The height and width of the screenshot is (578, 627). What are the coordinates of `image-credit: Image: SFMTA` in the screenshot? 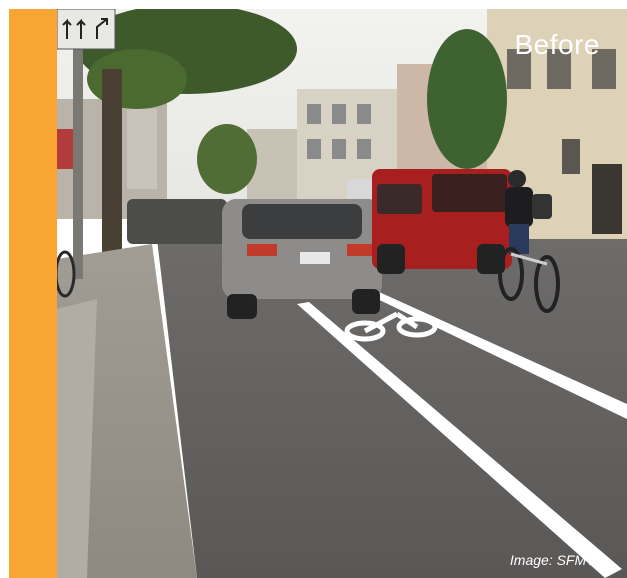 It's located at (556, 560).